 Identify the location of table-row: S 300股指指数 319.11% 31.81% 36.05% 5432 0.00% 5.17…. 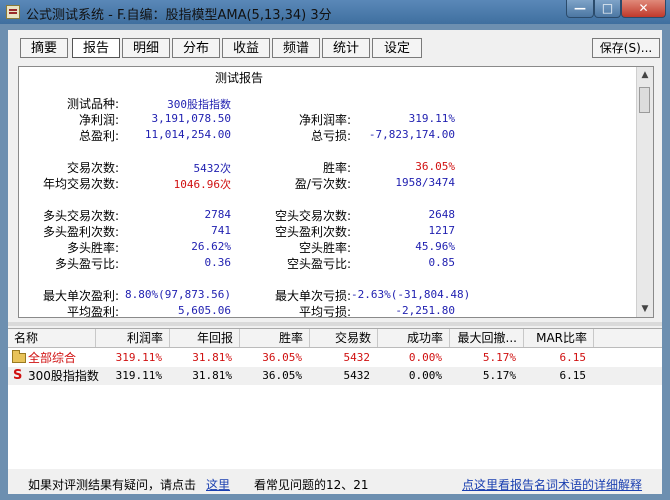
(335, 376).